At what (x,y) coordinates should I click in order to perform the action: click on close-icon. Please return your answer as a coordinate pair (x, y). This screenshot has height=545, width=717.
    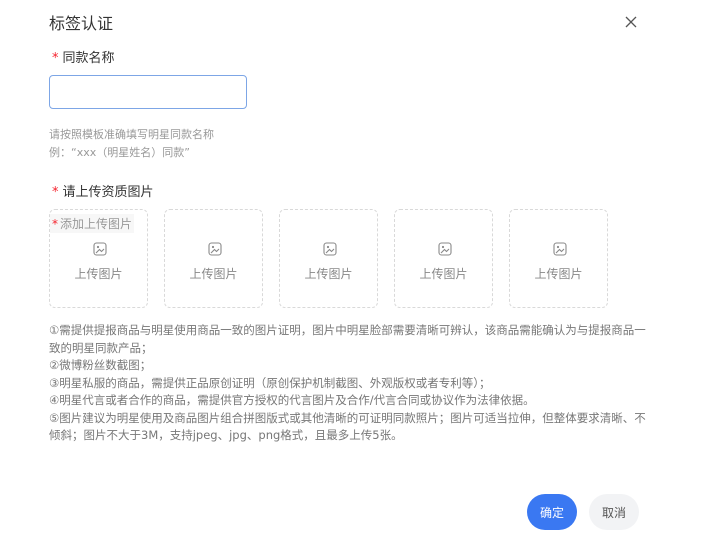
    Looking at the image, I should click on (631, 22).